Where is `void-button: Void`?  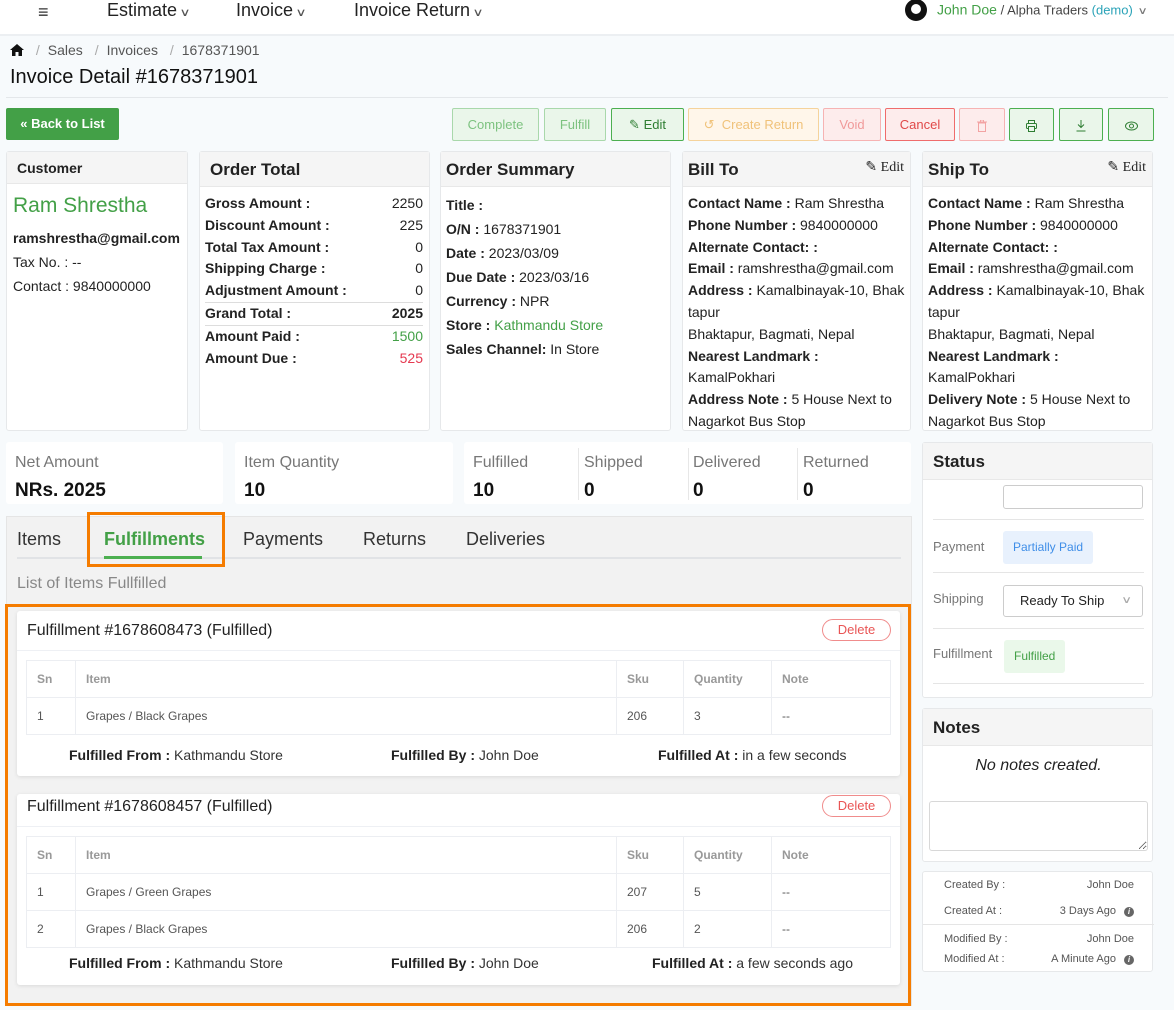
void-button: Void is located at coordinates (852, 124).